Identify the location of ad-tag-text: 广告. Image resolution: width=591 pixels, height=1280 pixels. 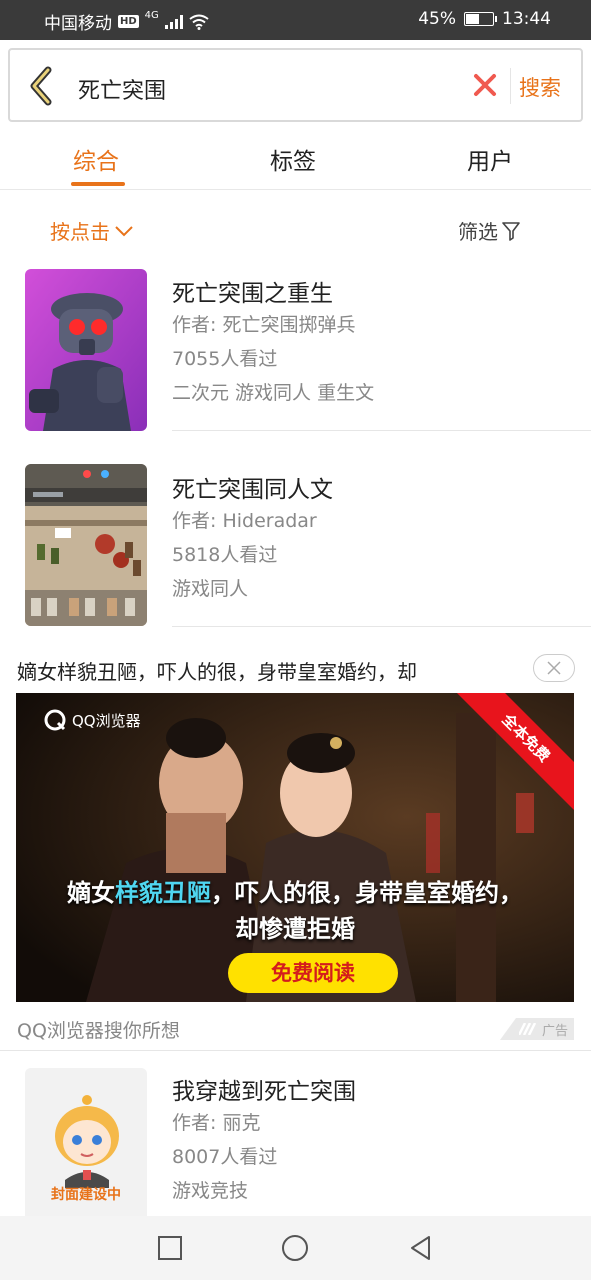
(554, 1031).